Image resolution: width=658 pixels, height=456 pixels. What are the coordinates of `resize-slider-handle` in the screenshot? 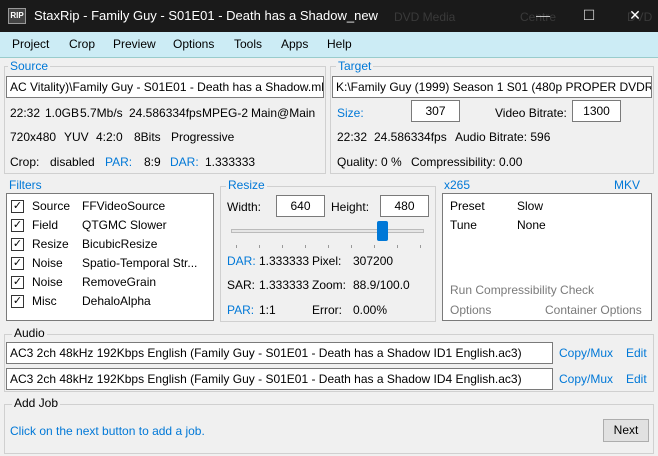 It's located at (382, 231).